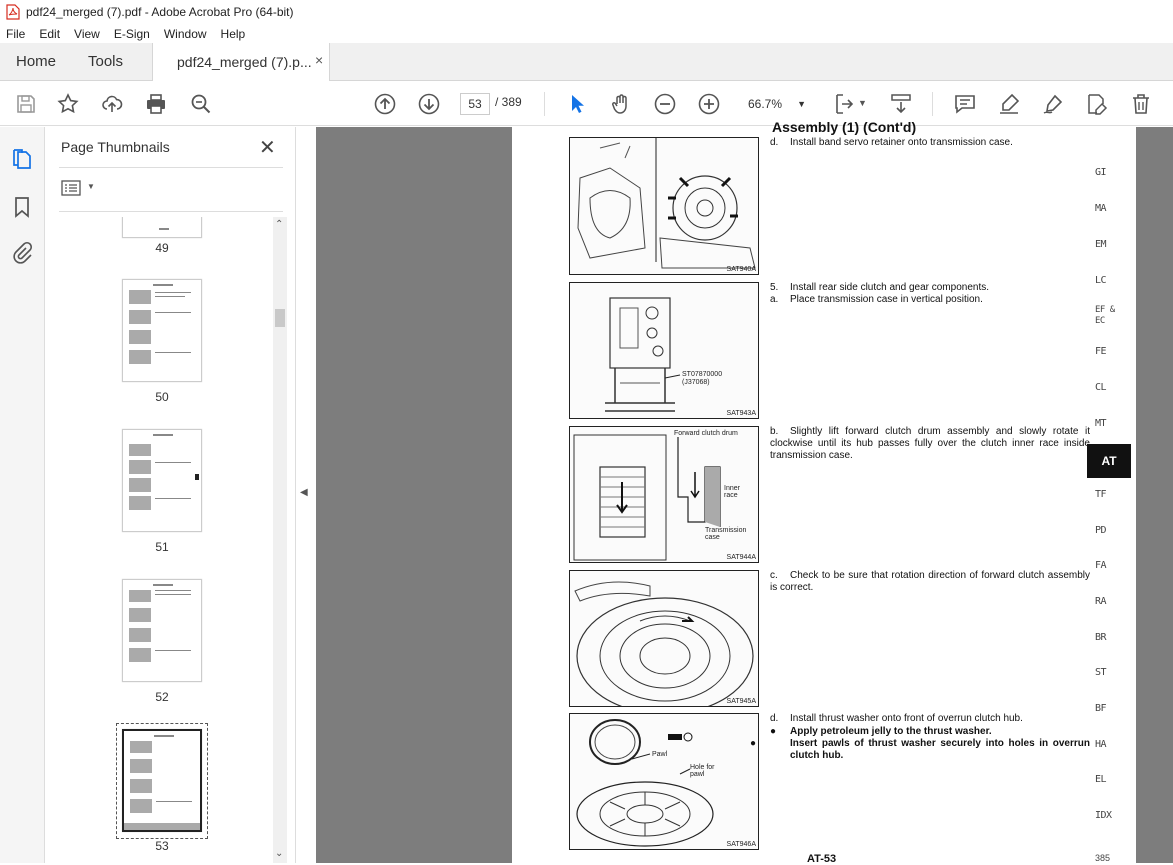 This screenshot has width=1173, height=865. I want to click on section-tab: EF & EC, so click(1108, 316).